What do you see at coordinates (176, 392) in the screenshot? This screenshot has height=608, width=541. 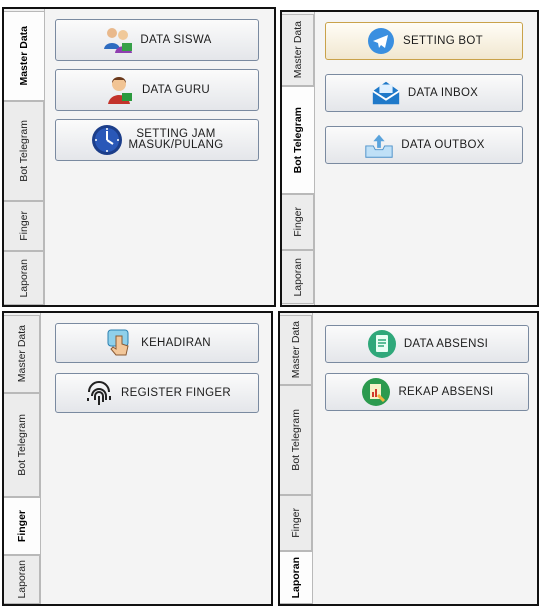 I see `register-finger-label: REGISTER FINGER` at bounding box center [176, 392].